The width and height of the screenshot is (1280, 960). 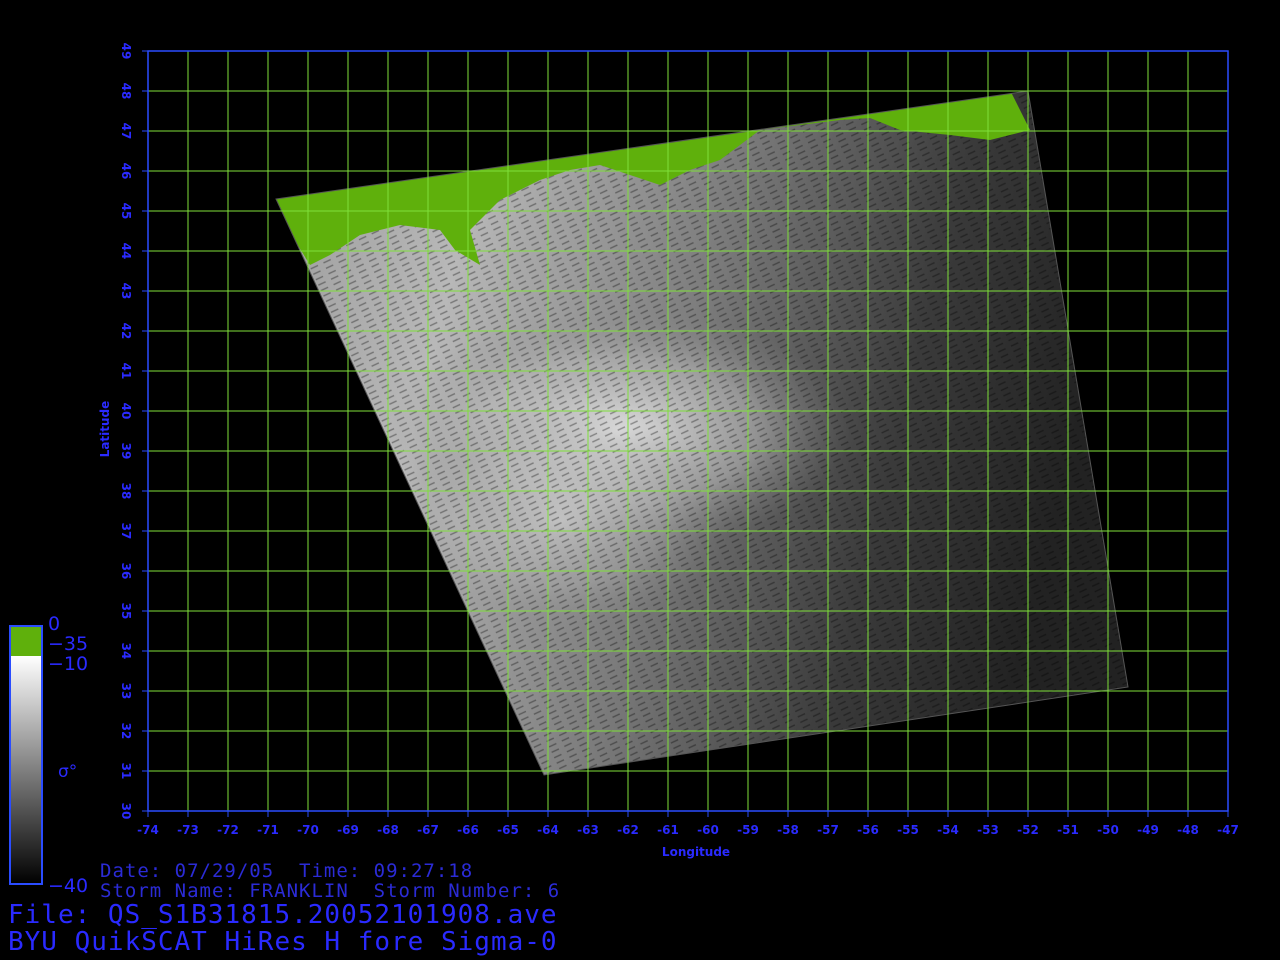 I want to click on lat-tick-label: 35, so click(x=126, y=611).